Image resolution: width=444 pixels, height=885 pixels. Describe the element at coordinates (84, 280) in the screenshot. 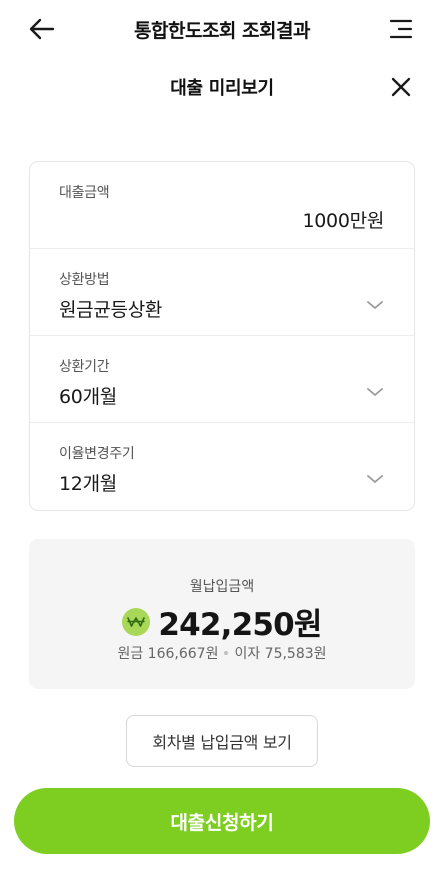

I see `repayment-method-label: 상환방법` at that location.